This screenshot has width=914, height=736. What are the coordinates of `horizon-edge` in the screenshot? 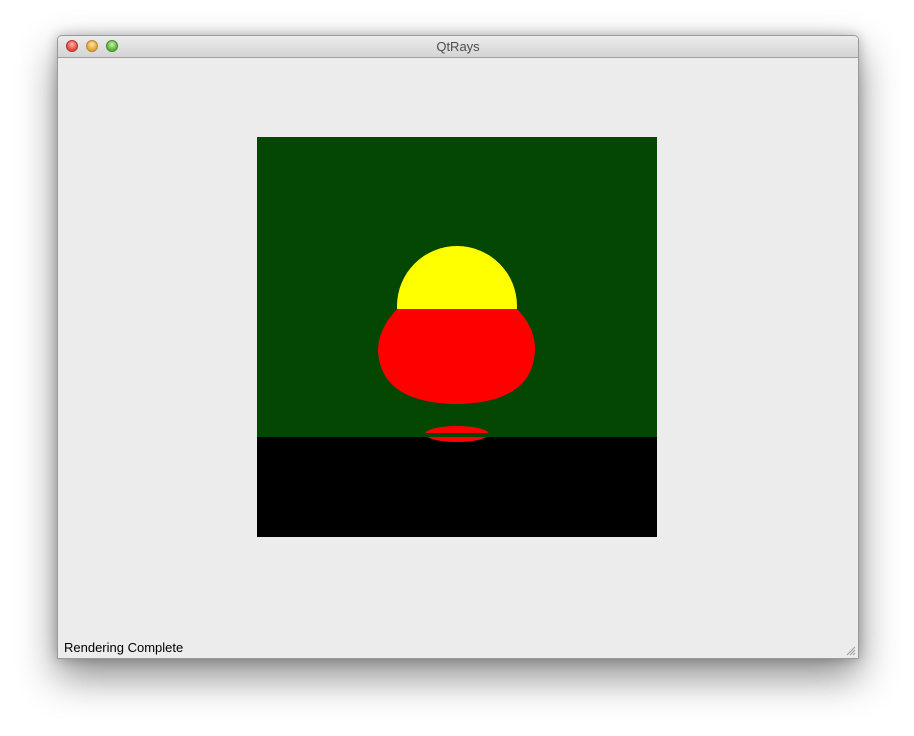 It's located at (457, 435).